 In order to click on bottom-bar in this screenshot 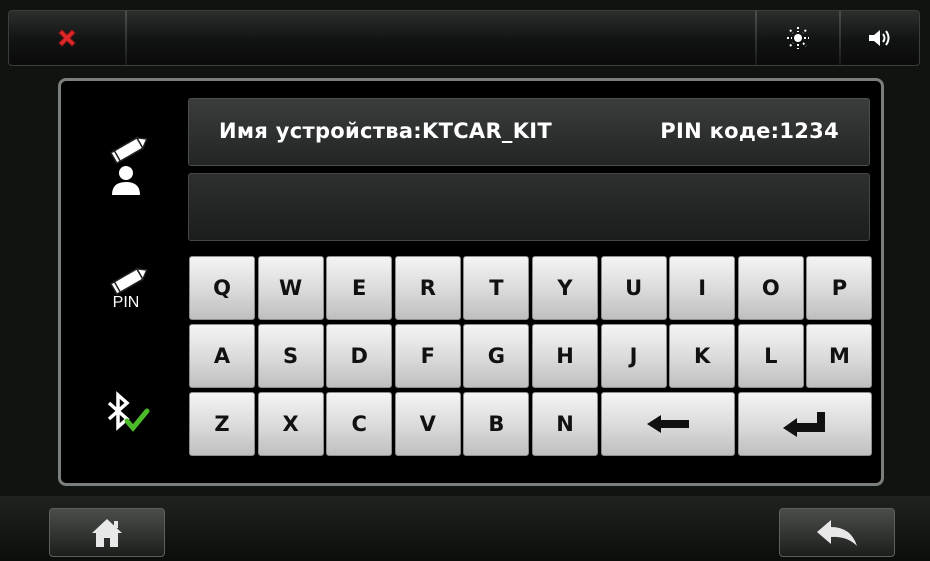, I will do `click(465, 528)`.